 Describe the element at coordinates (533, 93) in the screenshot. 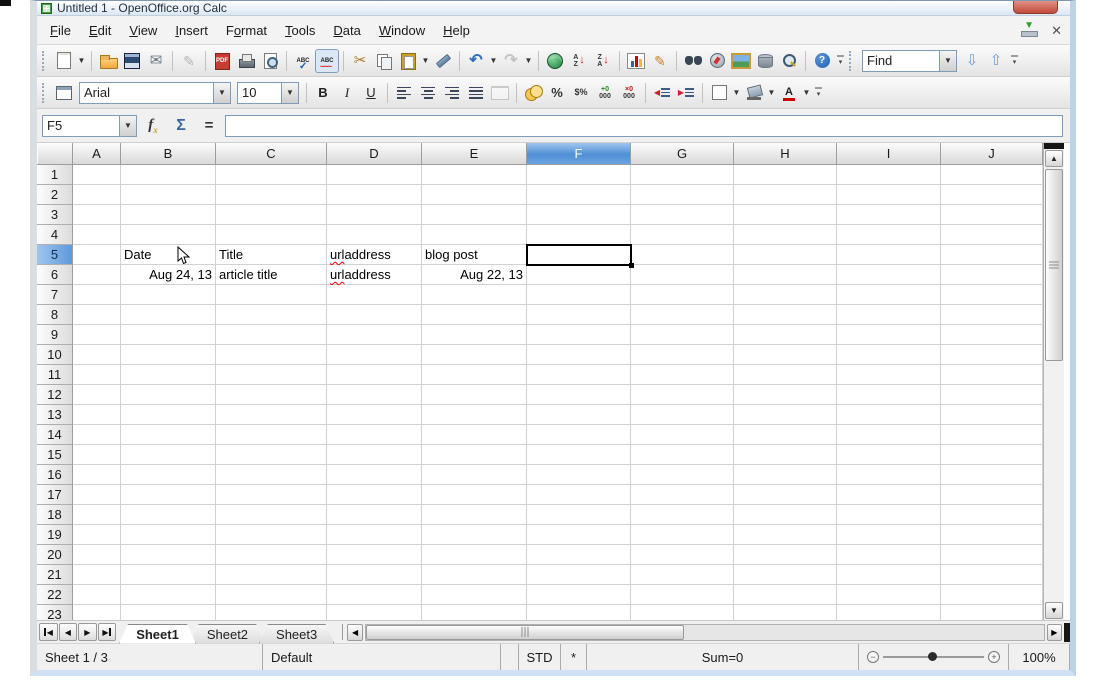

I see `currency-button` at that location.